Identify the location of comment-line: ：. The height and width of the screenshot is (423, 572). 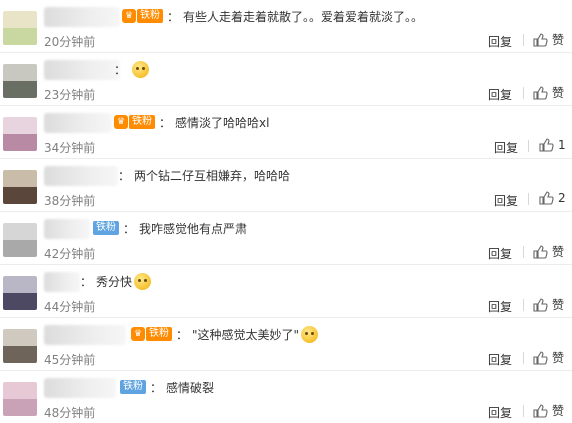
(132, 69).